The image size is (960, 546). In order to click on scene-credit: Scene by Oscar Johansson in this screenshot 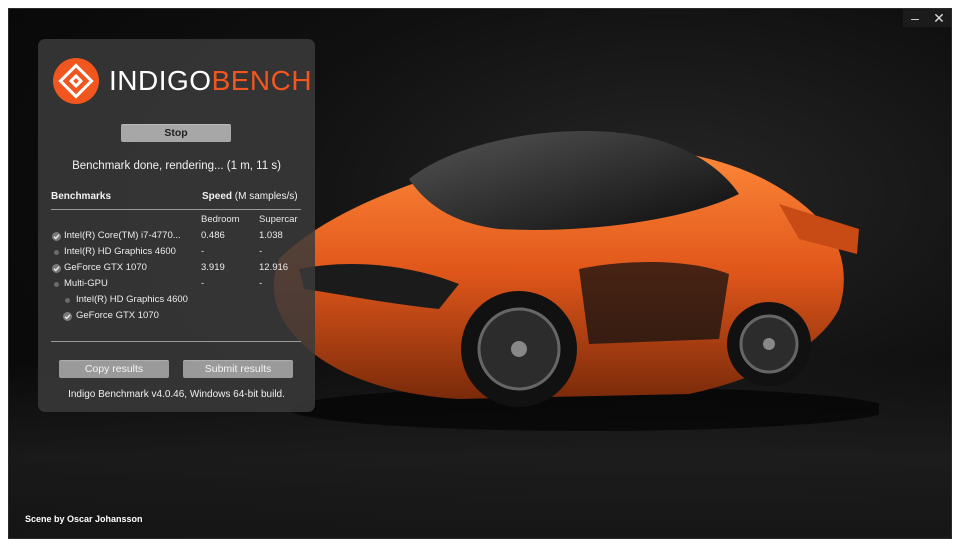, I will do `click(84, 519)`.